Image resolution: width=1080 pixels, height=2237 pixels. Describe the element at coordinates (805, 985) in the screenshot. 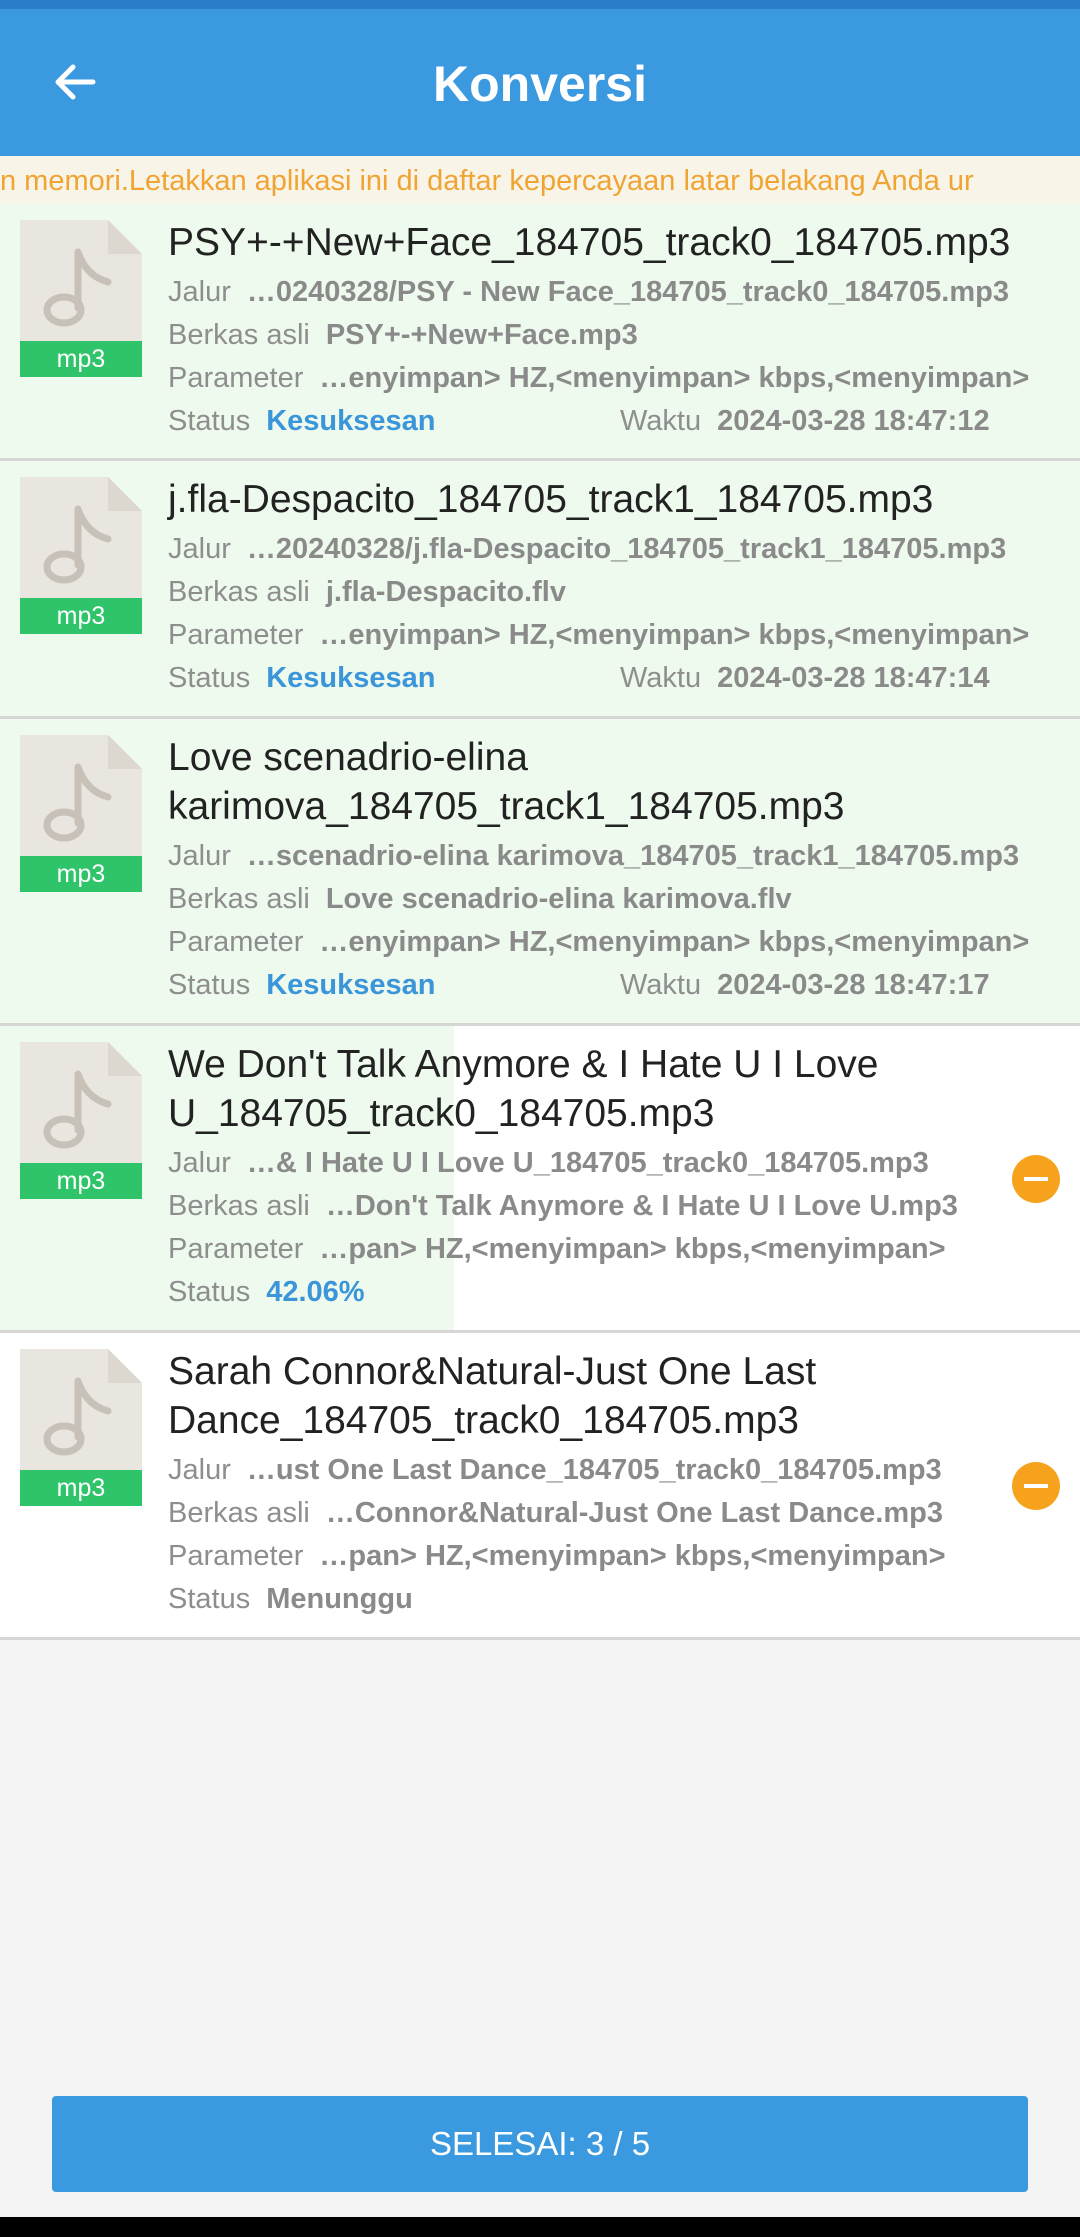

I see `time-row: Waktu 2024-03-28 18:47:17` at that location.